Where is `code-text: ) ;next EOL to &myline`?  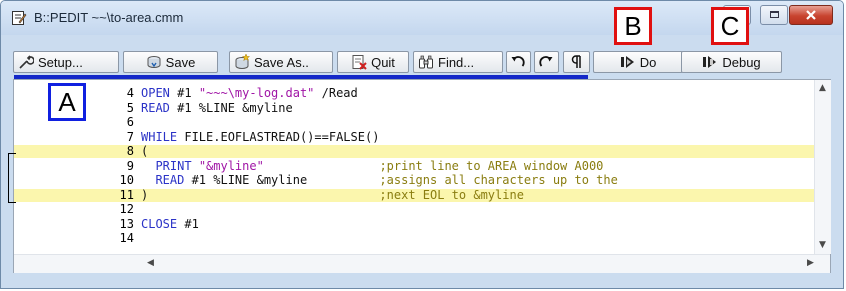
code-text: ) ;next EOL to &myline is located at coordinates (332, 194).